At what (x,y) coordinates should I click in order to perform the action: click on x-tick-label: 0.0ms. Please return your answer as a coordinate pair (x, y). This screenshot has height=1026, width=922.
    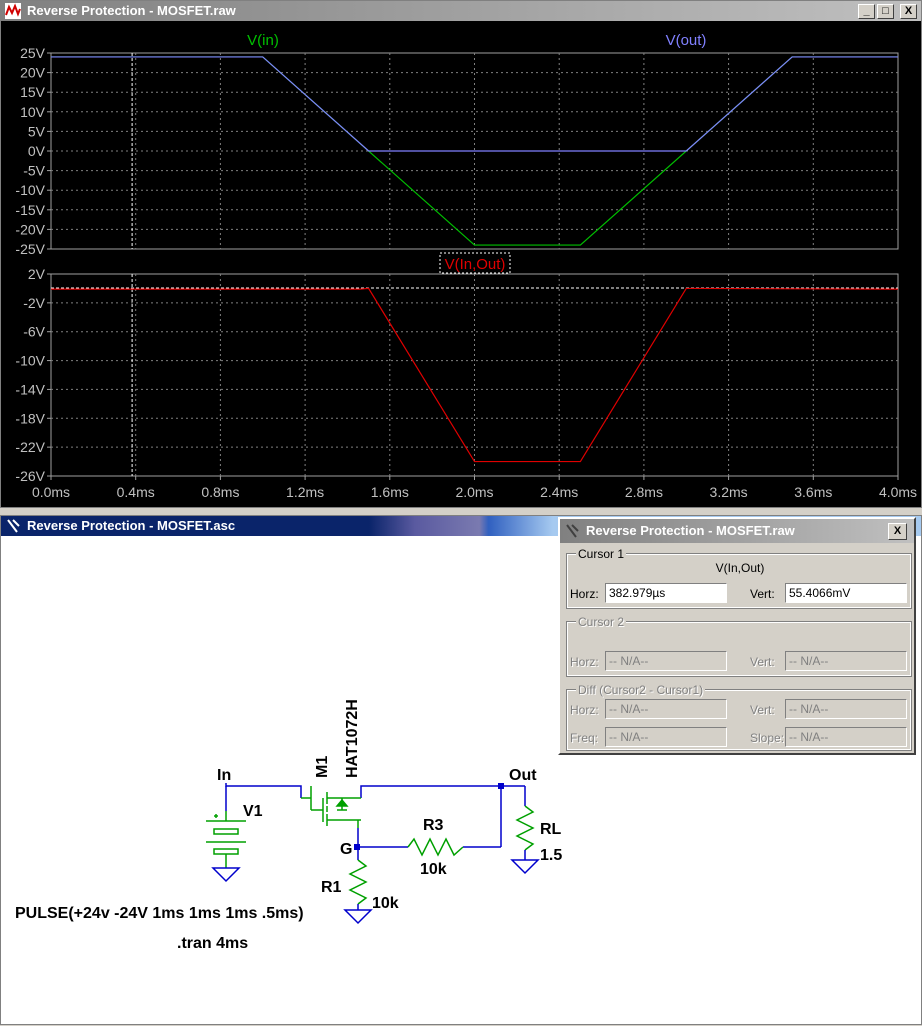
    Looking at the image, I should click on (51, 492).